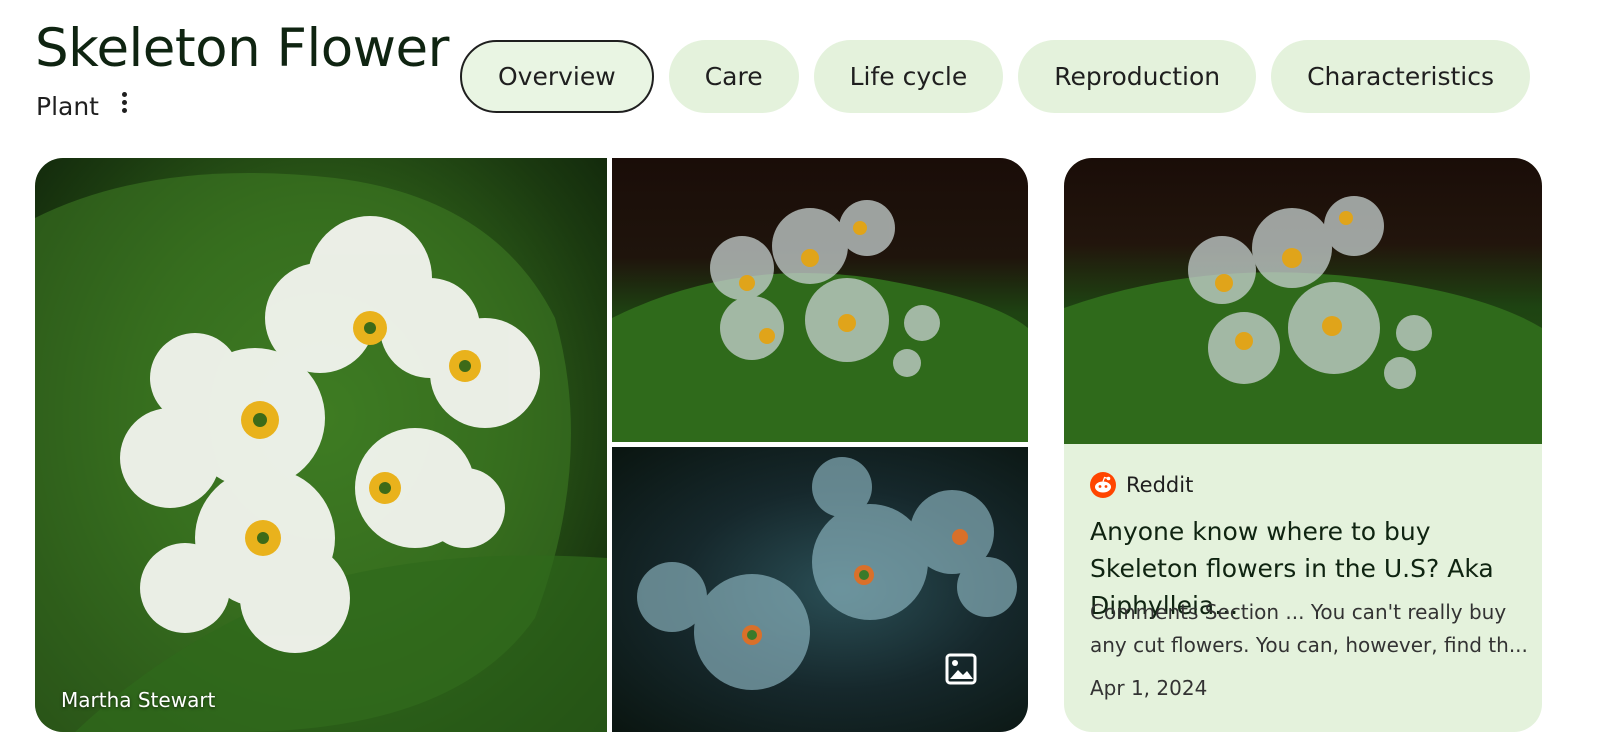 The height and width of the screenshot is (755, 1600). What do you see at coordinates (733, 76) in the screenshot?
I see `tab-care: Care` at bounding box center [733, 76].